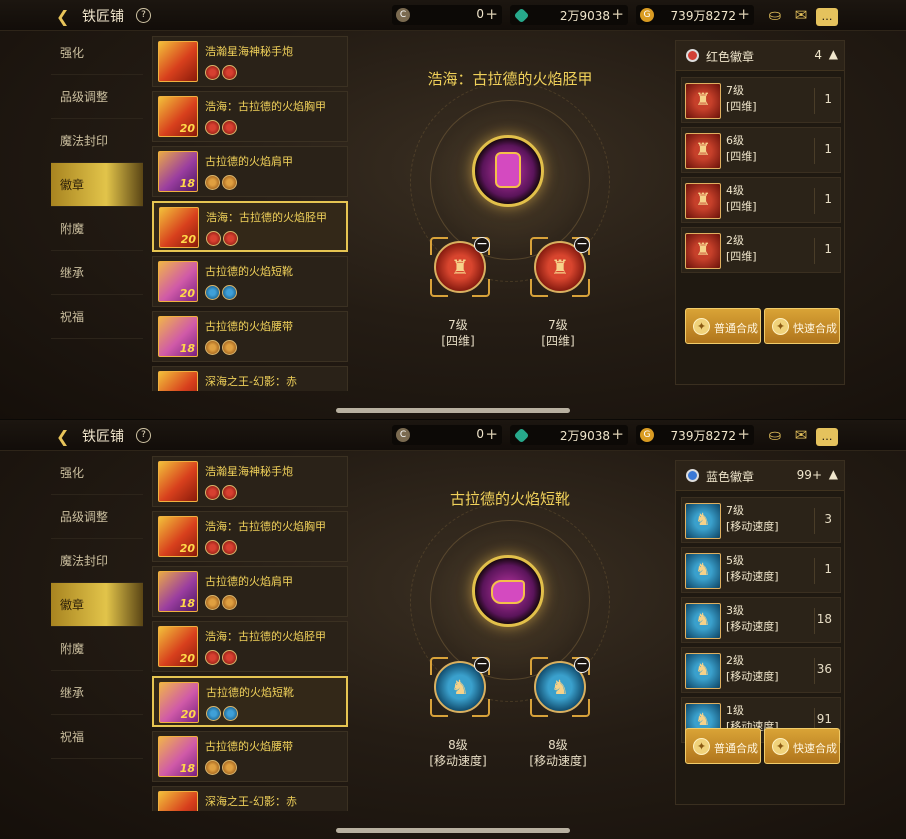 Image resolution: width=906 pixels, height=839 pixels. I want to click on currency-value: 2万9038, so click(584, 436).